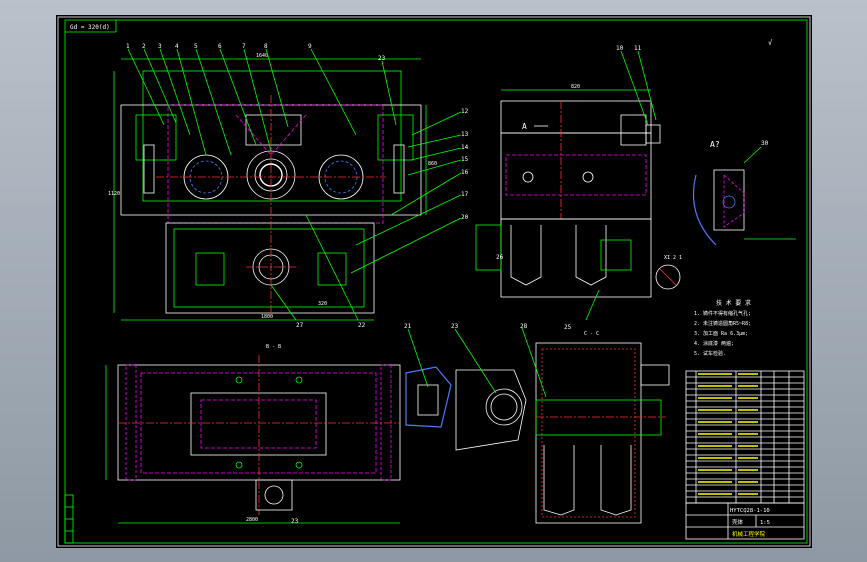  What do you see at coordinates (300, 325) in the screenshot?
I see `svg-text: 27` at bounding box center [300, 325].